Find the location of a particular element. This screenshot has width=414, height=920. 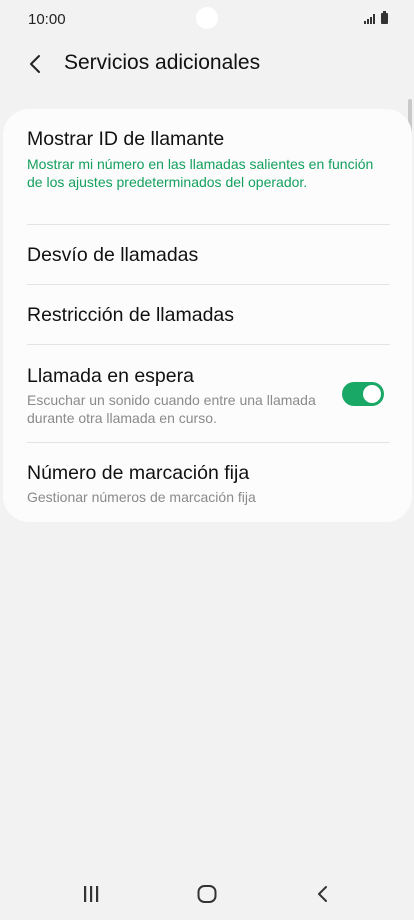

home-icon is located at coordinates (207, 894).